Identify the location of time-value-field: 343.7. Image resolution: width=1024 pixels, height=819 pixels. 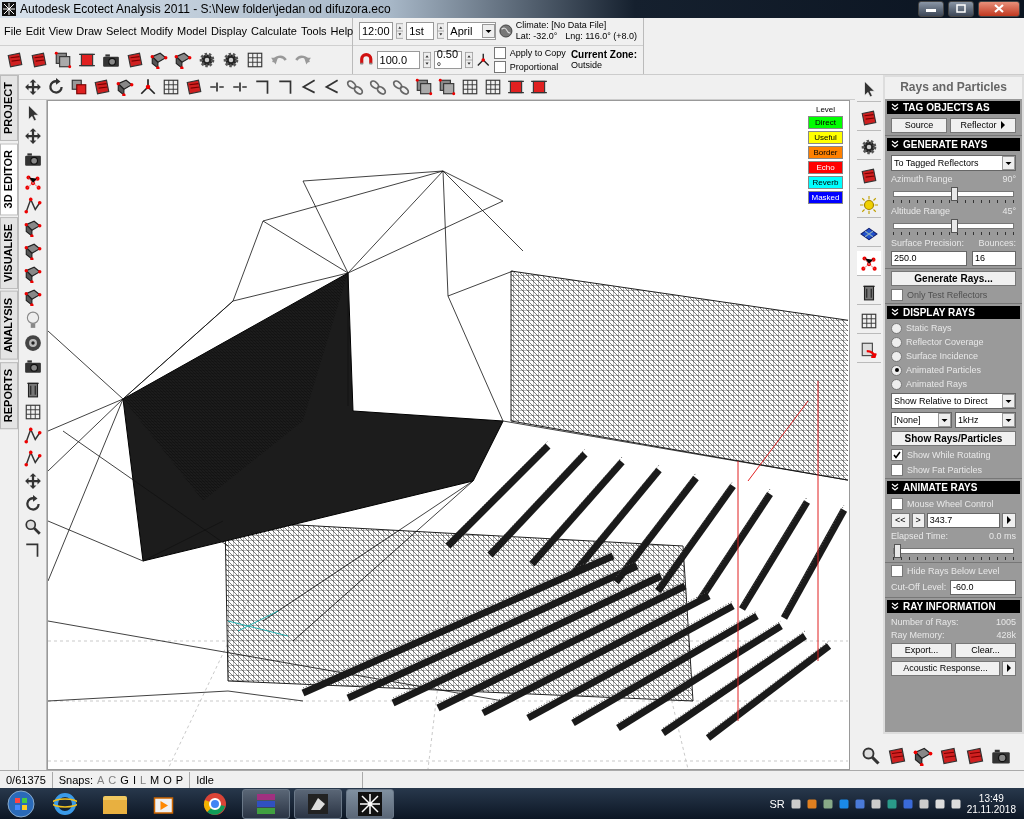
(963, 520).